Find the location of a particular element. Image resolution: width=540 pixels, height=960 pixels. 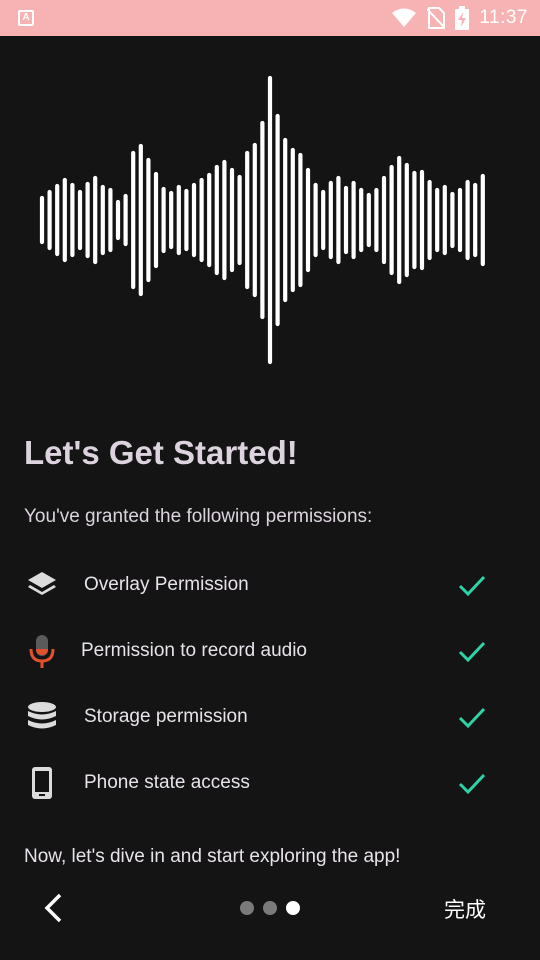

battery-charging-icon is located at coordinates (462, 18).